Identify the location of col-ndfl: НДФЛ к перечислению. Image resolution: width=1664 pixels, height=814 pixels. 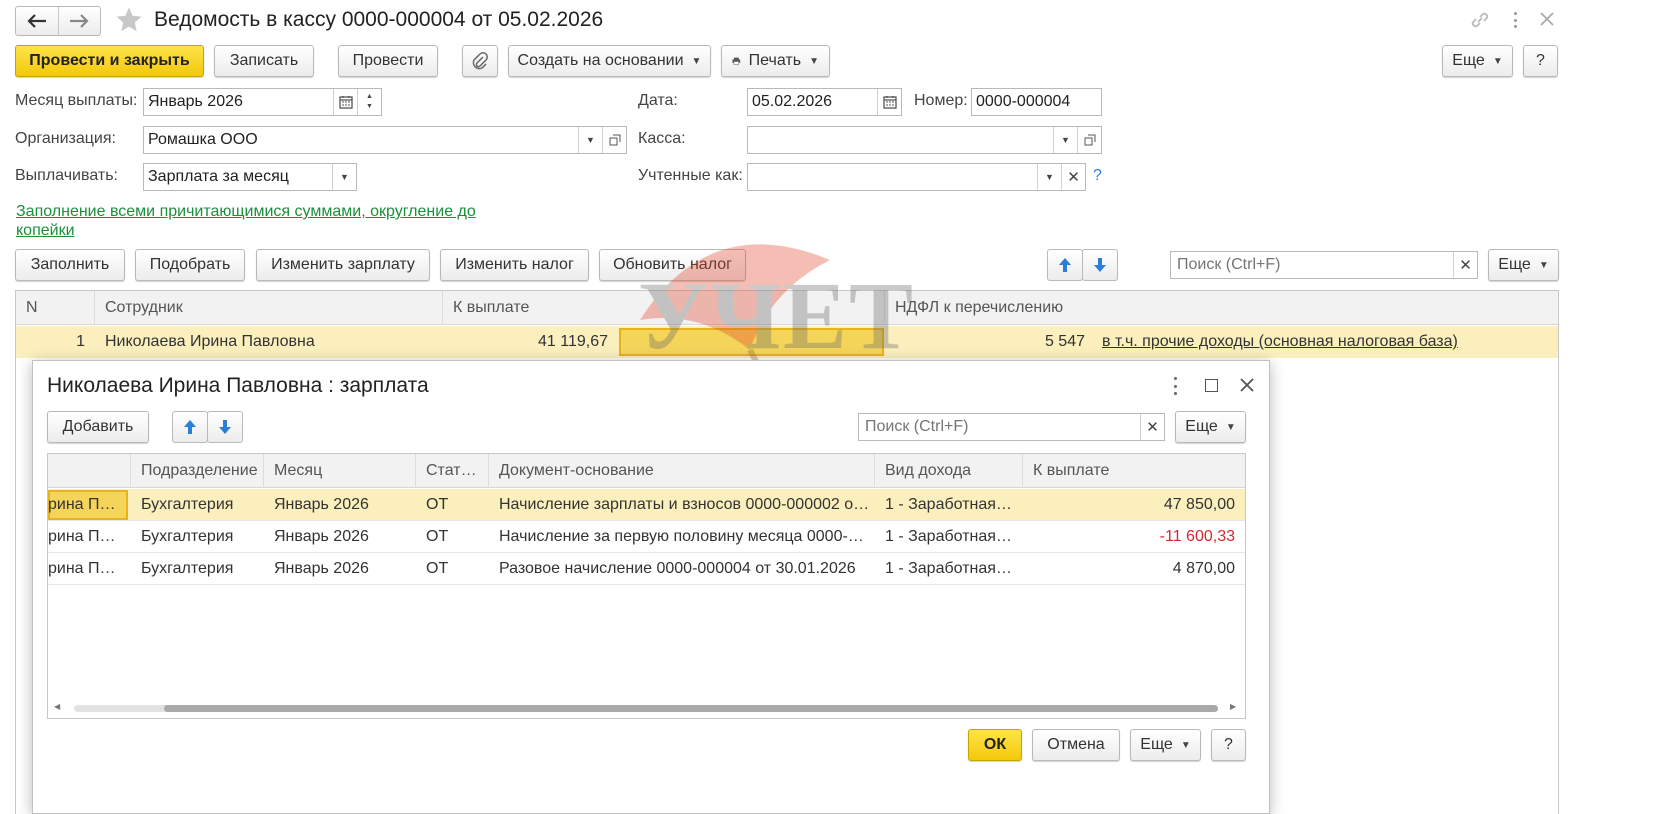
(1221, 308).